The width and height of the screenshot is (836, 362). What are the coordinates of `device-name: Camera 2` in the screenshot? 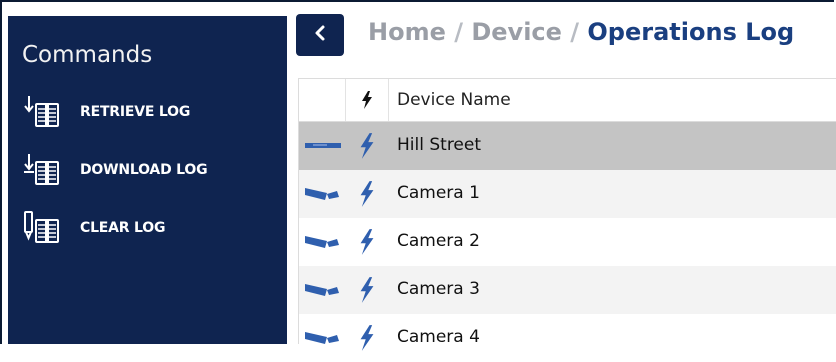 It's located at (438, 241).